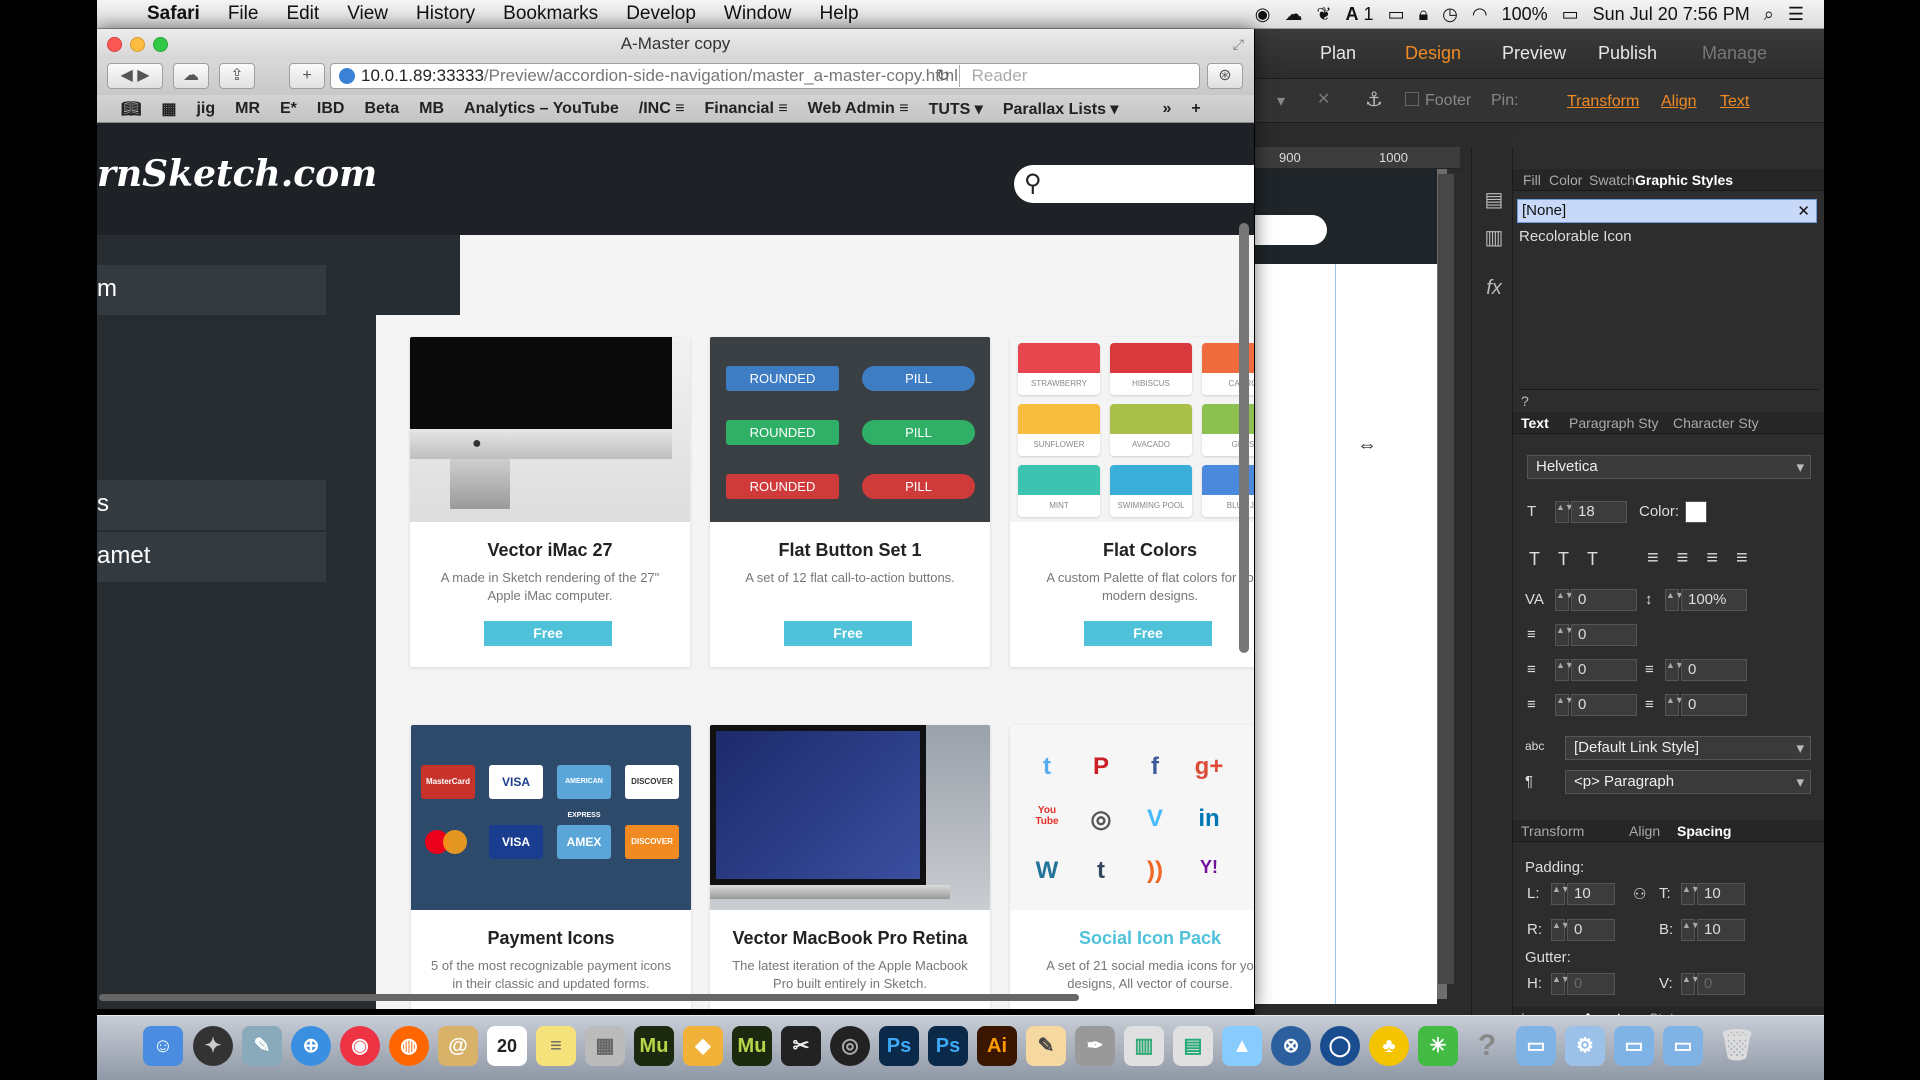 The image size is (1920, 1080). I want to click on sync-icon: ◯, so click(1340, 1046).